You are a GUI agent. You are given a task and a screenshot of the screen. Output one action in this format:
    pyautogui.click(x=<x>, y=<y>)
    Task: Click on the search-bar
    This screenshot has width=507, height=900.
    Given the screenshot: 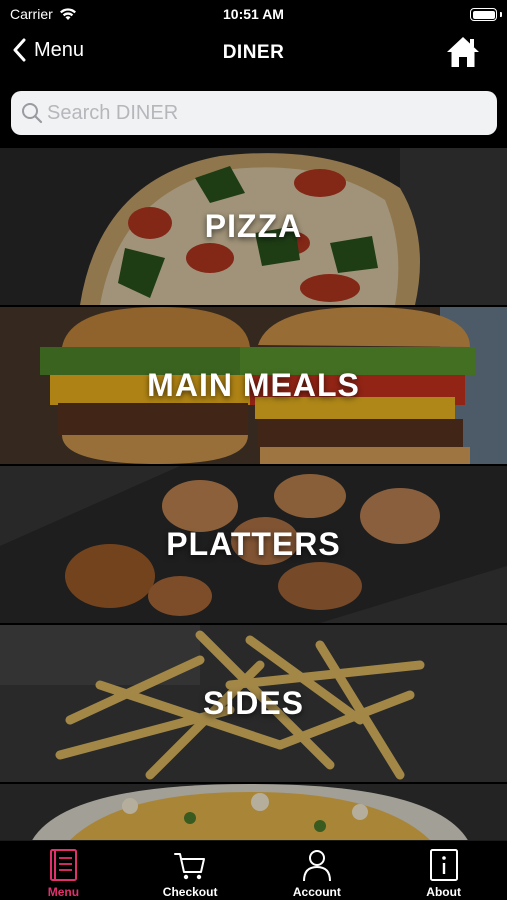 What is the action you would take?
    pyautogui.click(x=254, y=113)
    